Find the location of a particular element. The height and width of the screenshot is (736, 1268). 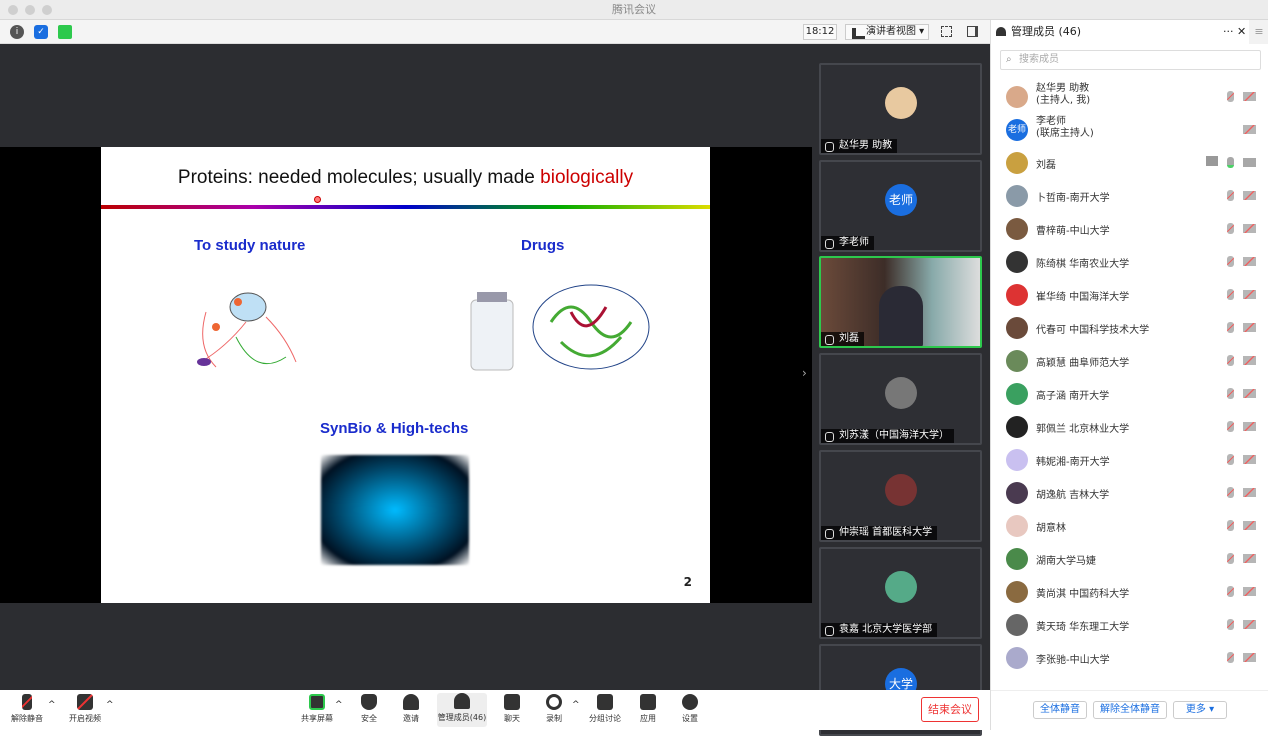

fullscreen-icon is located at coordinates (946, 31).